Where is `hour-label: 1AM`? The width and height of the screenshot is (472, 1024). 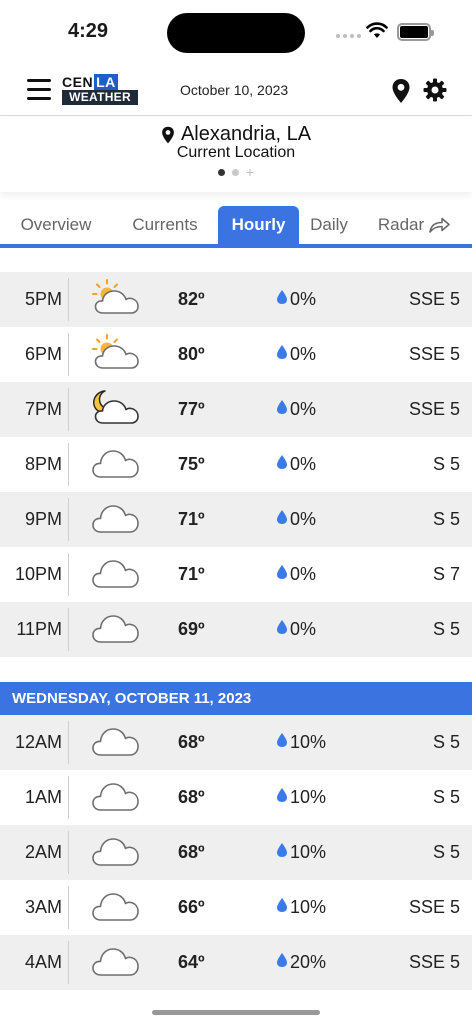
hour-label: 1AM is located at coordinates (43, 797).